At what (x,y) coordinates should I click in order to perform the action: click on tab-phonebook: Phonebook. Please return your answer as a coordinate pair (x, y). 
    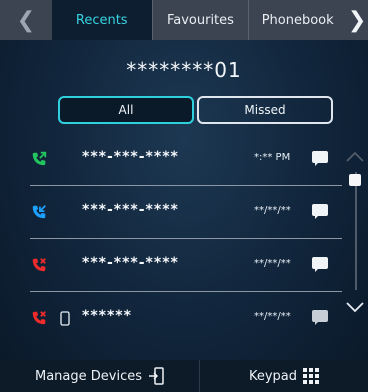
    Looking at the image, I should click on (297, 20).